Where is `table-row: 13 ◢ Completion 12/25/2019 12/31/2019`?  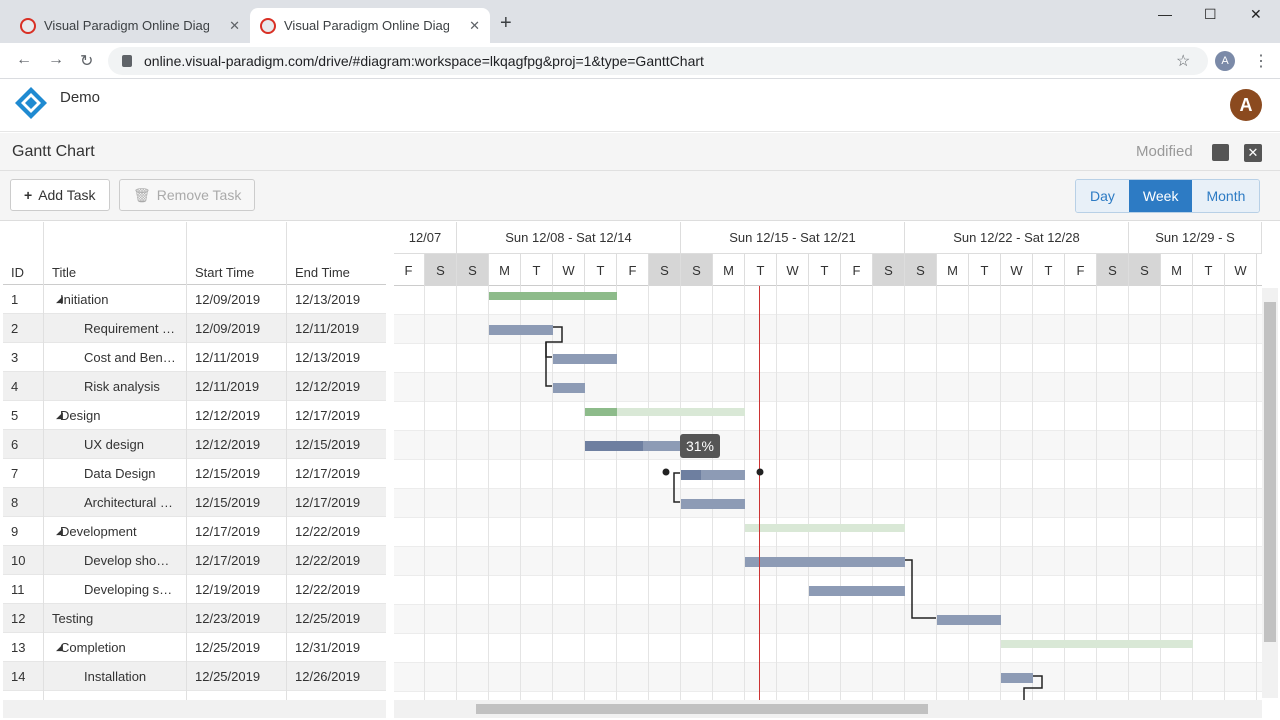
table-row: 13 ◢ Completion 12/25/2019 12/31/2019 is located at coordinates (194, 647).